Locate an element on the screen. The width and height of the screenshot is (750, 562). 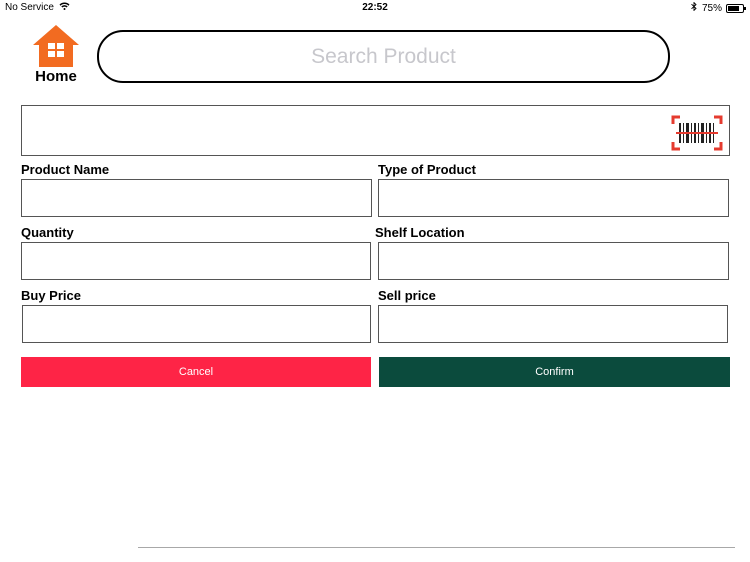
sell-price-field-box is located at coordinates (553, 324).